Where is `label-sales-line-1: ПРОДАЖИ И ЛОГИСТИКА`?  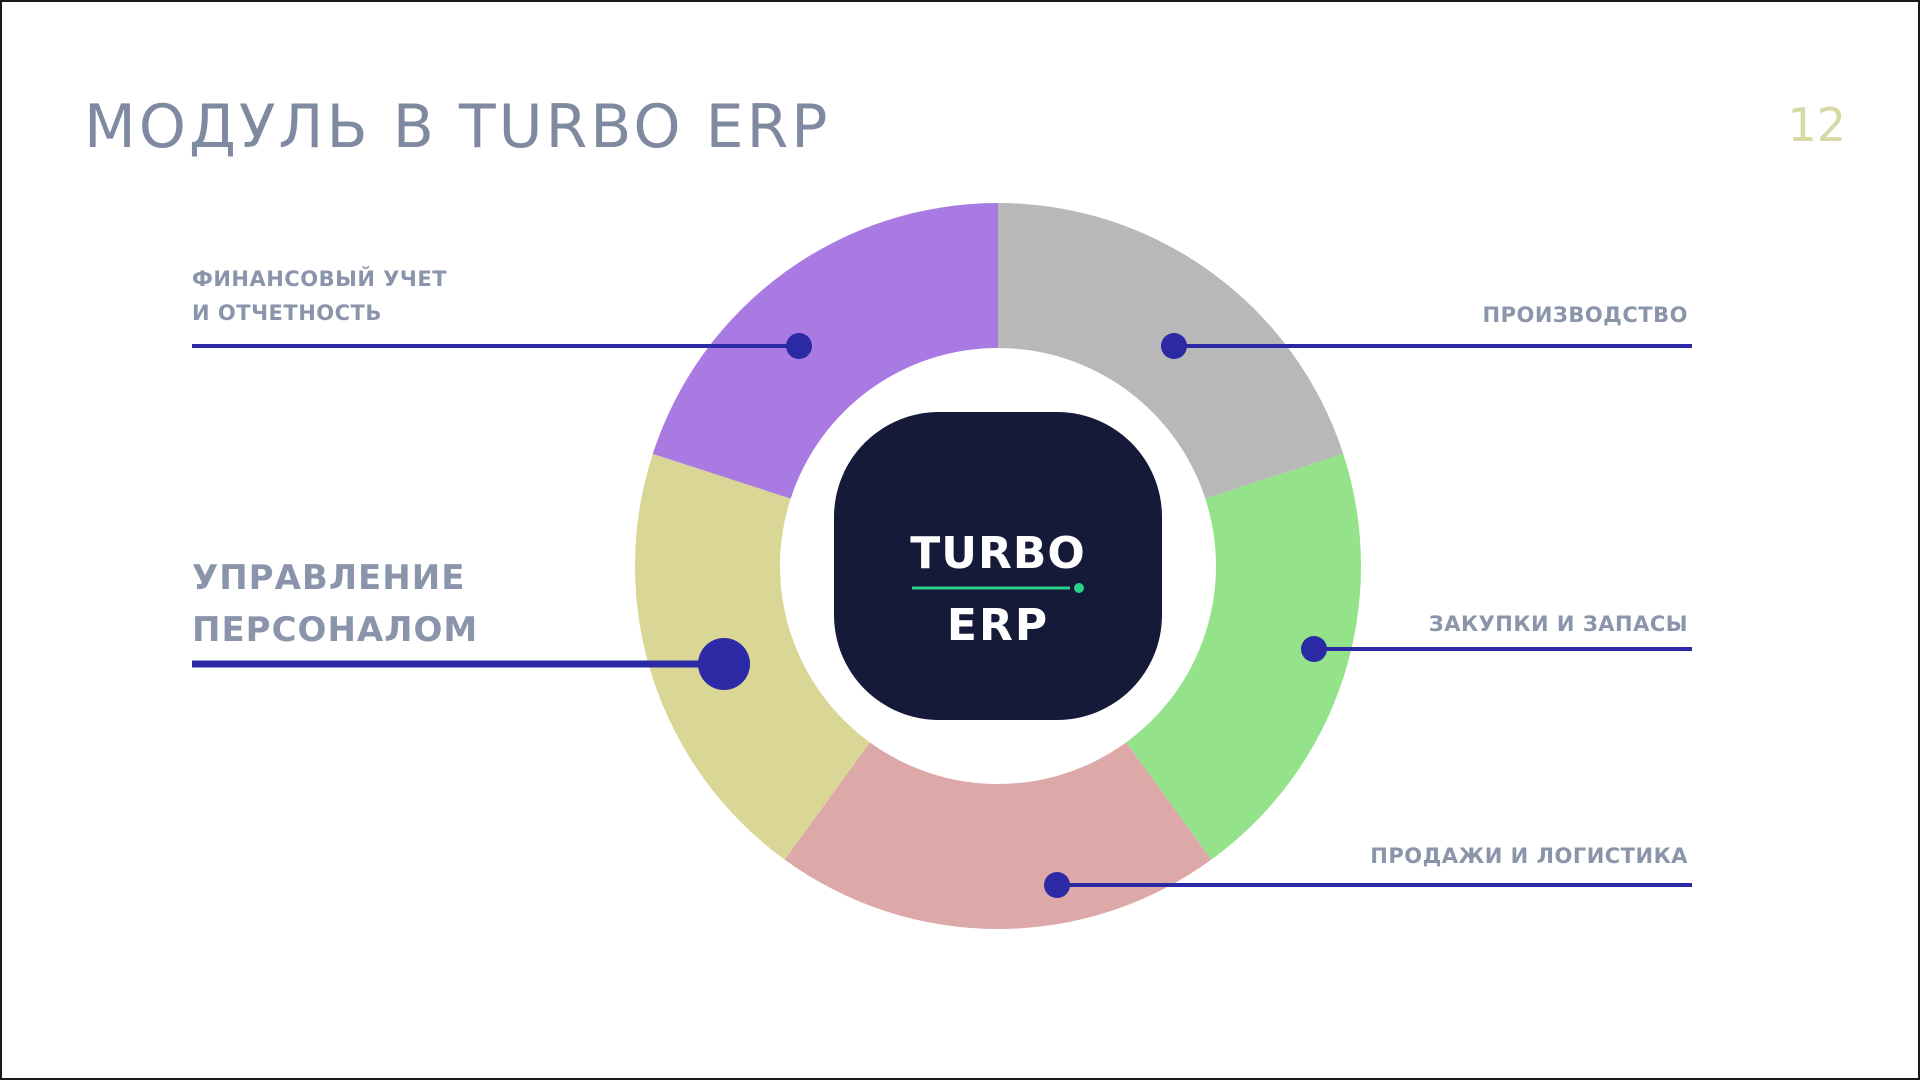
label-sales-line-1: ПРОДАЖИ И ЛОГИСТИКА is located at coordinates (1529, 856).